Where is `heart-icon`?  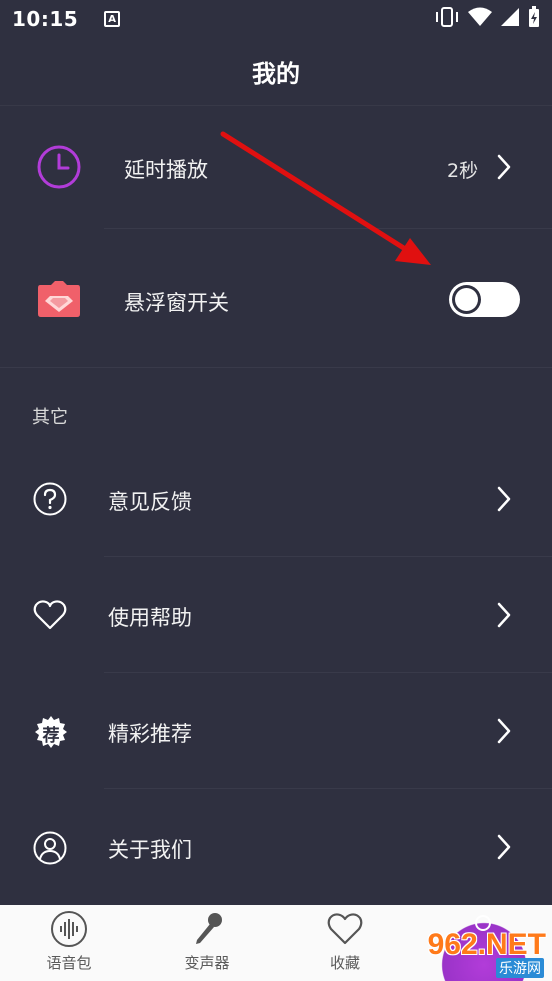
heart-icon is located at coordinates (345, 929).